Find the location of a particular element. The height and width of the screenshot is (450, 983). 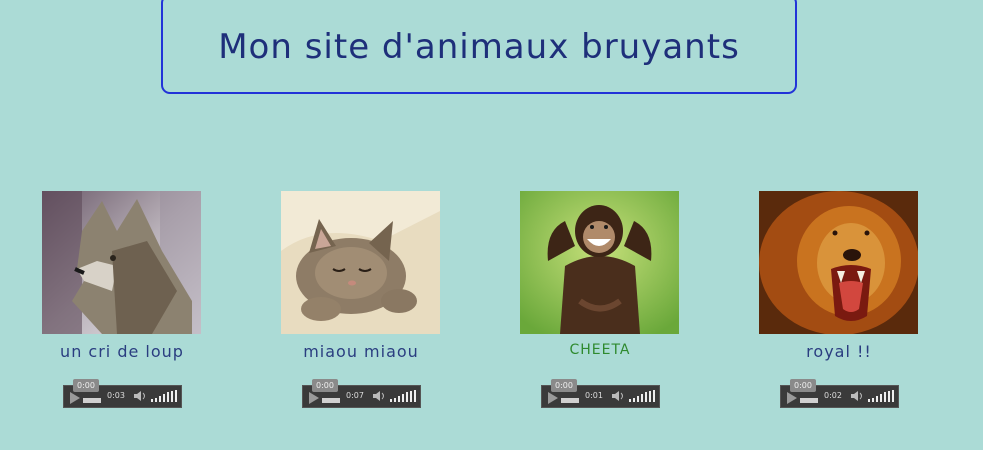

kitten-photo is located at coordinates (360, 262).